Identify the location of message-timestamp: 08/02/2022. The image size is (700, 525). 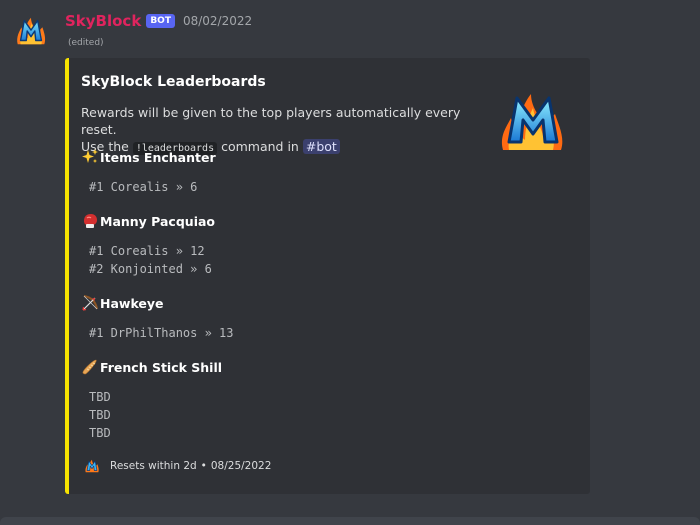
(217, 21).